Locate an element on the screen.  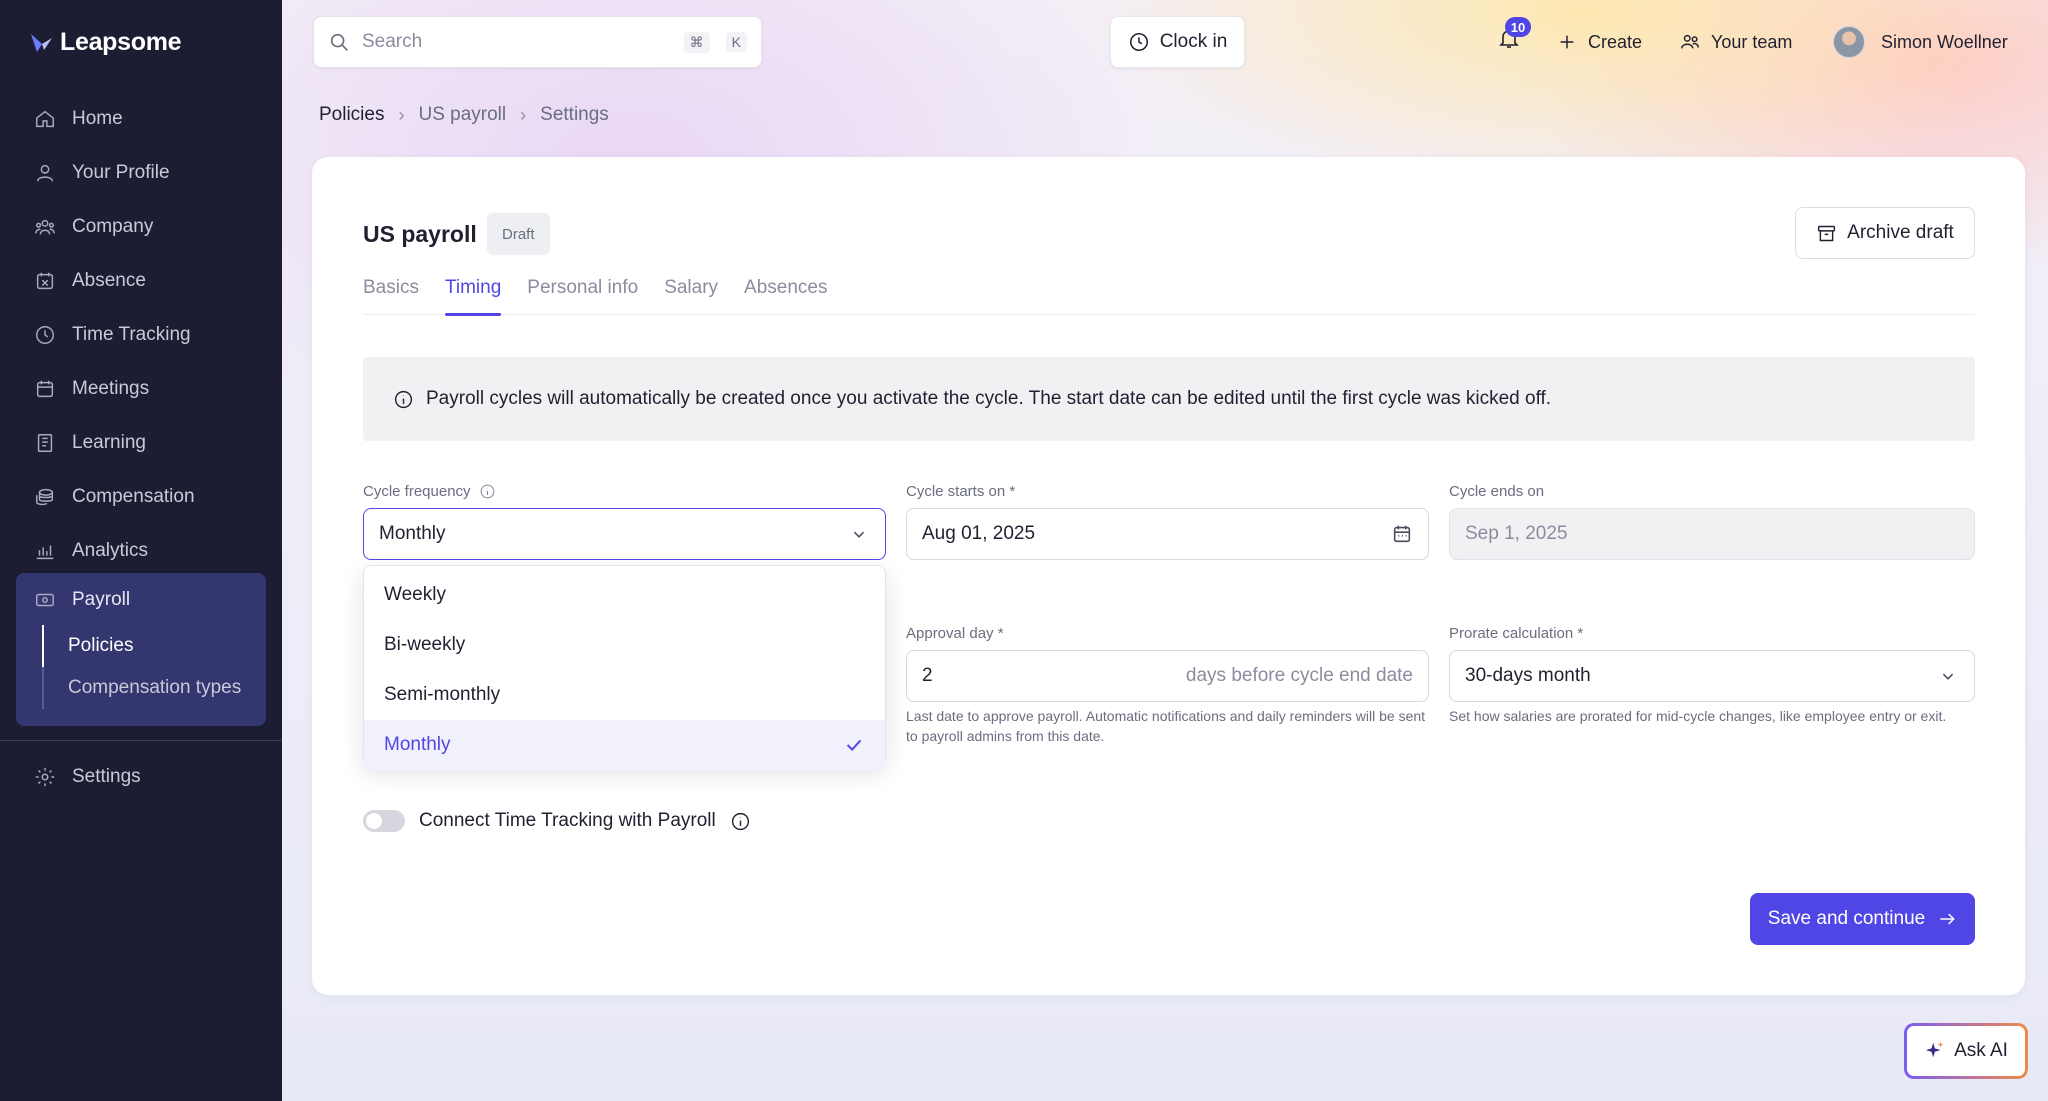
sidebar-item-learning: Learning is located at coordinates (141, 443).